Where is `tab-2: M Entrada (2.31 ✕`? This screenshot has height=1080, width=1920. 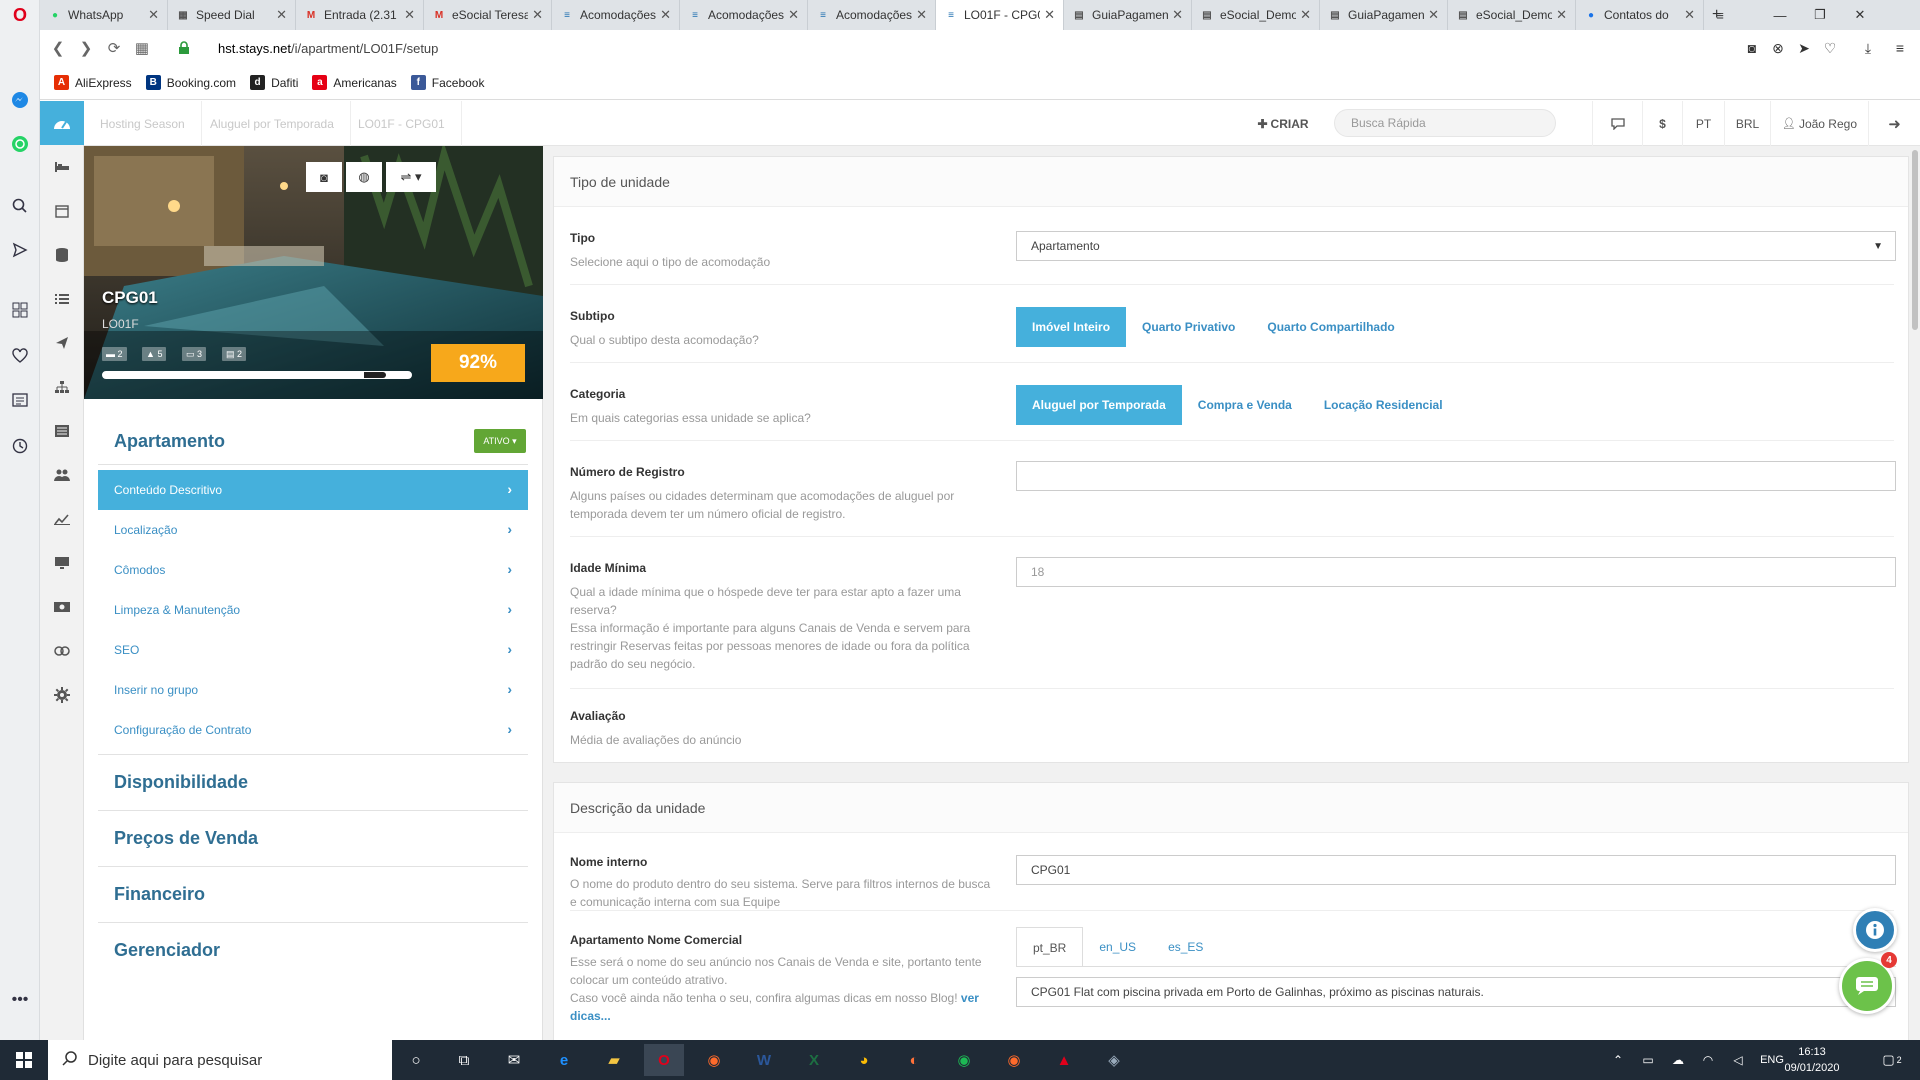
tab-2: M Entrada (2.31 ✕ is located at coordinates (360, 15).